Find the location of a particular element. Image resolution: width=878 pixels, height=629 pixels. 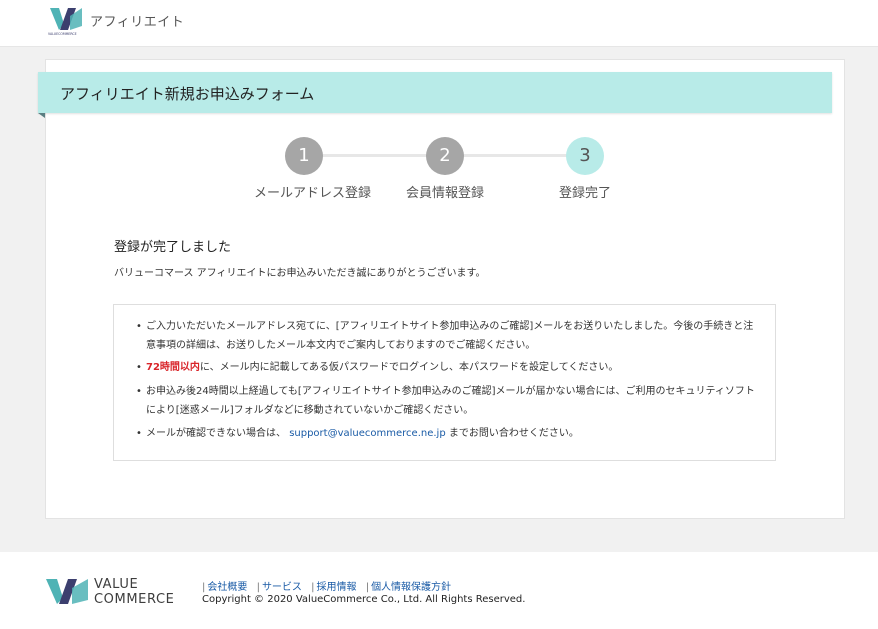

step-1-label: メールアドレス登録 is located at coordinates (313, 193).